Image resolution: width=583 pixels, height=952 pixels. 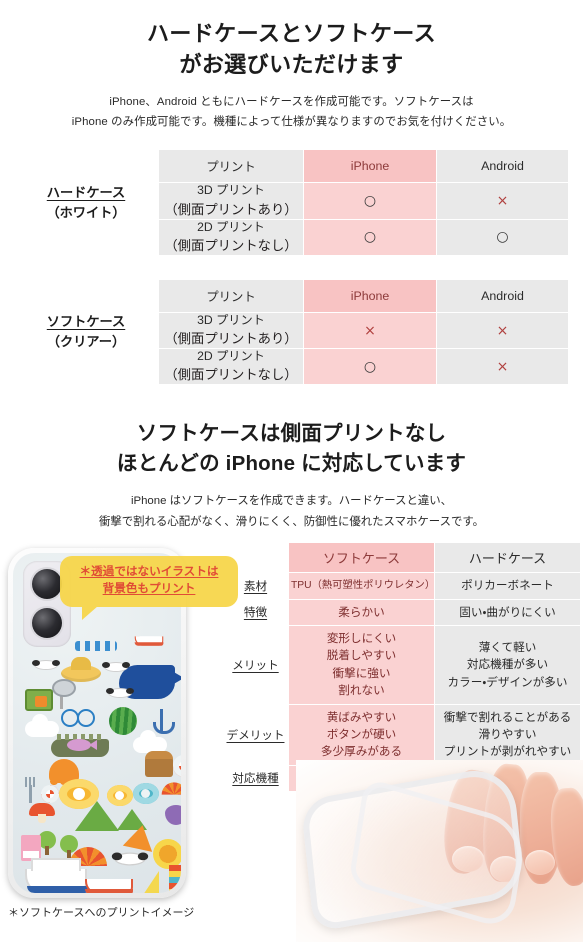 What do you see at coordinates (361, 665) in the screenshot?
I see `cell-soft-merit: 変形しにくい 脱着しやすい 衝撃に強い 割れない` at bounding box center [361, 665].